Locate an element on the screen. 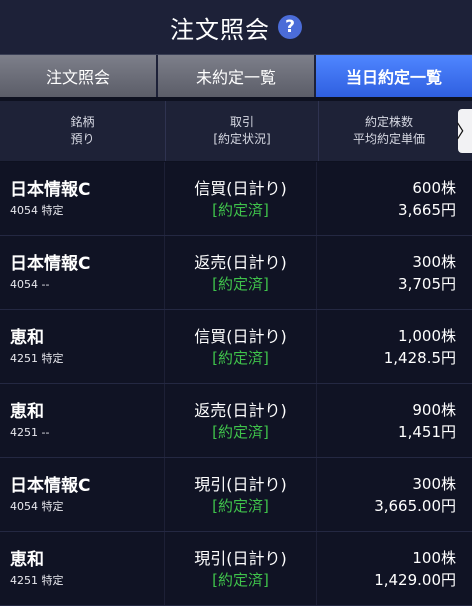 The width and height of the screenshot is (472, 606). avg-price: 1,451円 is located at coordinates (427, 431).